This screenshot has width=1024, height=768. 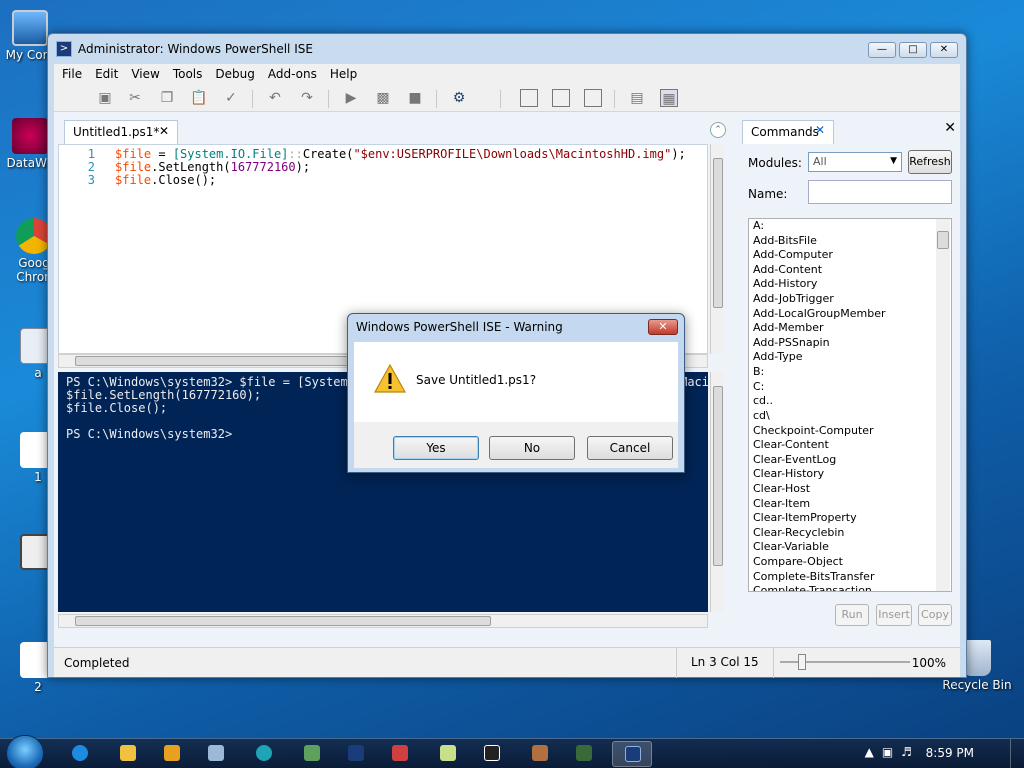 What do you see at coordinates (540, 754) in the screenshot?
I see `taskbar-app3` at bounding box center [540, 754].